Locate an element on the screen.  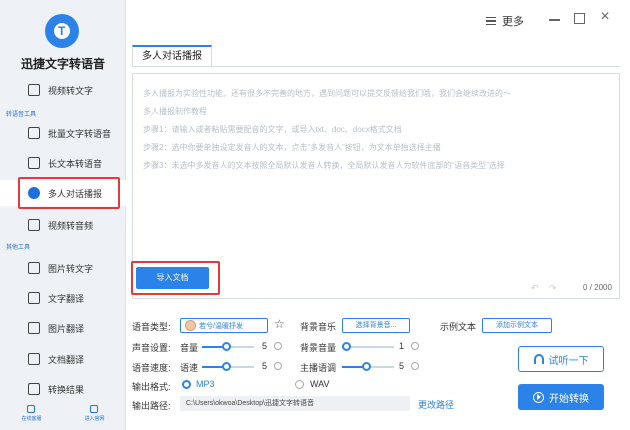
translate-icon is located at coordinates (34, 298).